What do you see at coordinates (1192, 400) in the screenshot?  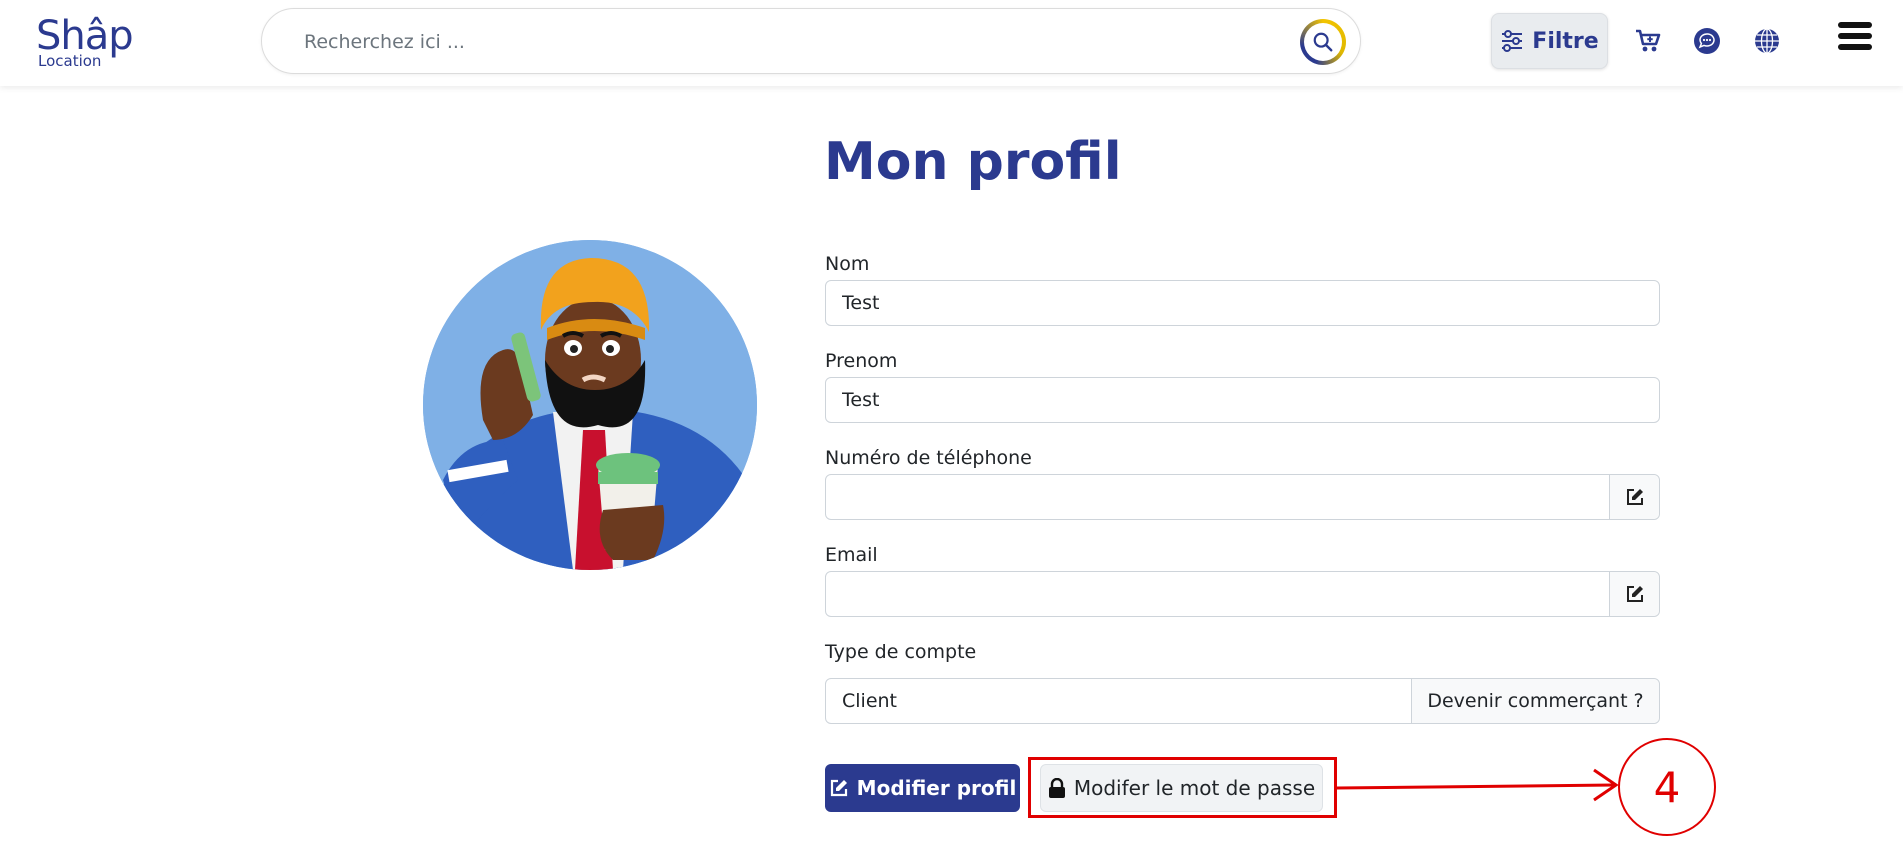 I see `prenom-input` at bounding box center [1192, 400].